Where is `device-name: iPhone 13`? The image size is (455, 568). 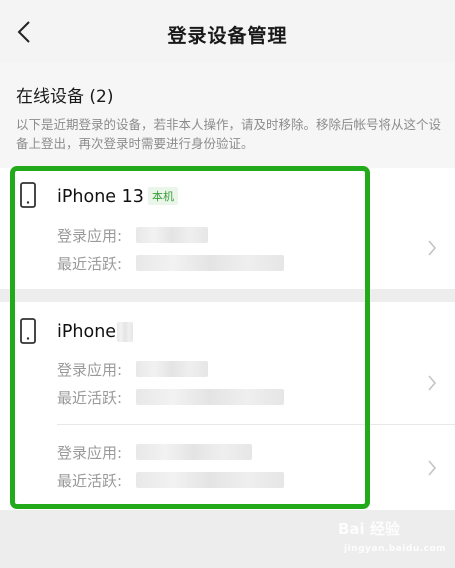 device-name: iPhone 13 is located at coordinates (100, 197).